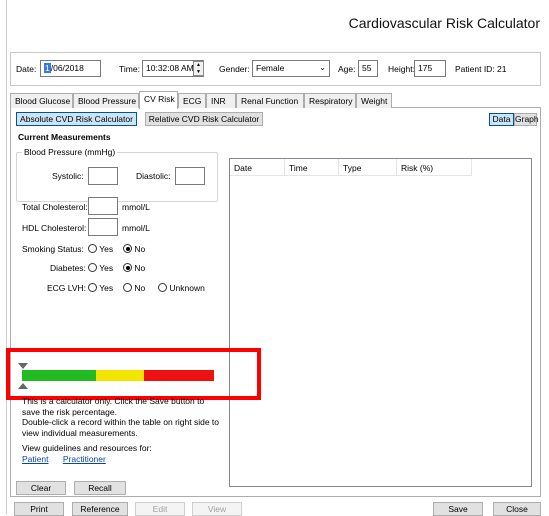 This screenshot has width=549, height=516. What do you see at coordinates (76, 119) in the screenshot?
I see `absolute-cvd-risk-button: Absolute CVD Risk Calculator` at bounding box center [76, 119].